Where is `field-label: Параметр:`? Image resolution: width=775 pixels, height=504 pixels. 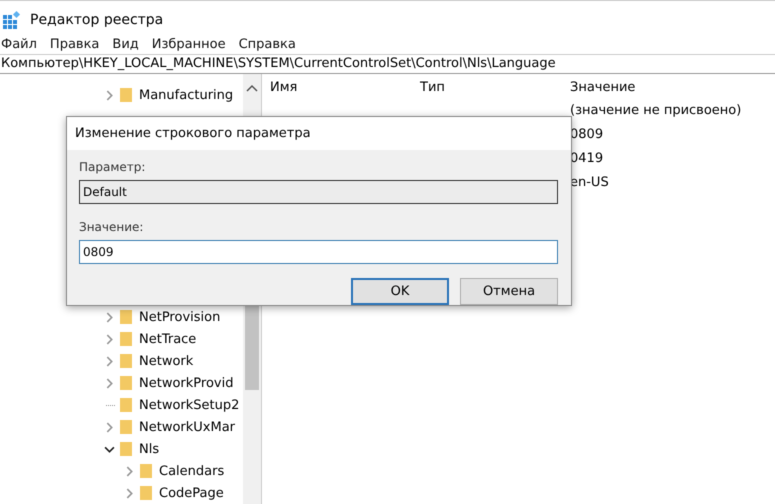
field-label: Параметр: is located at coordinates (112, 167).